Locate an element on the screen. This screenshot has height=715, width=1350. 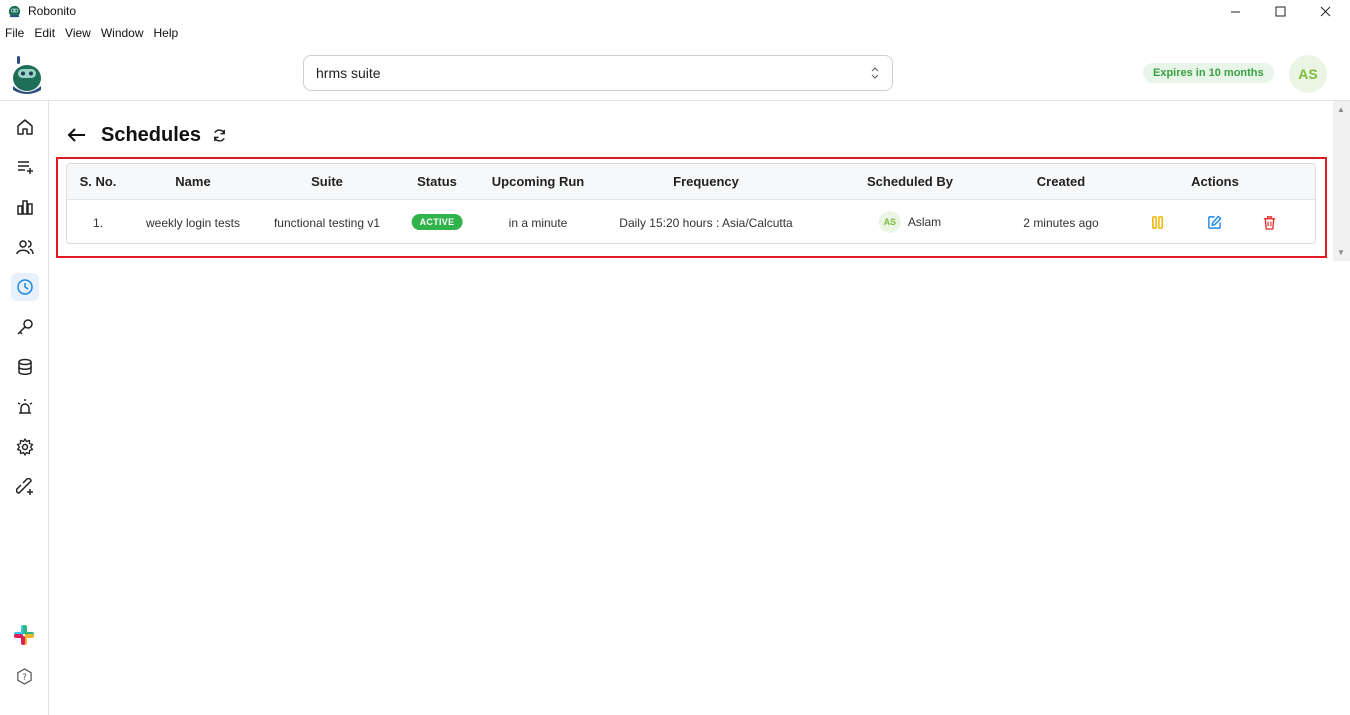
scroll-down-icon: ▼ is located at coordinates (1341, 252).